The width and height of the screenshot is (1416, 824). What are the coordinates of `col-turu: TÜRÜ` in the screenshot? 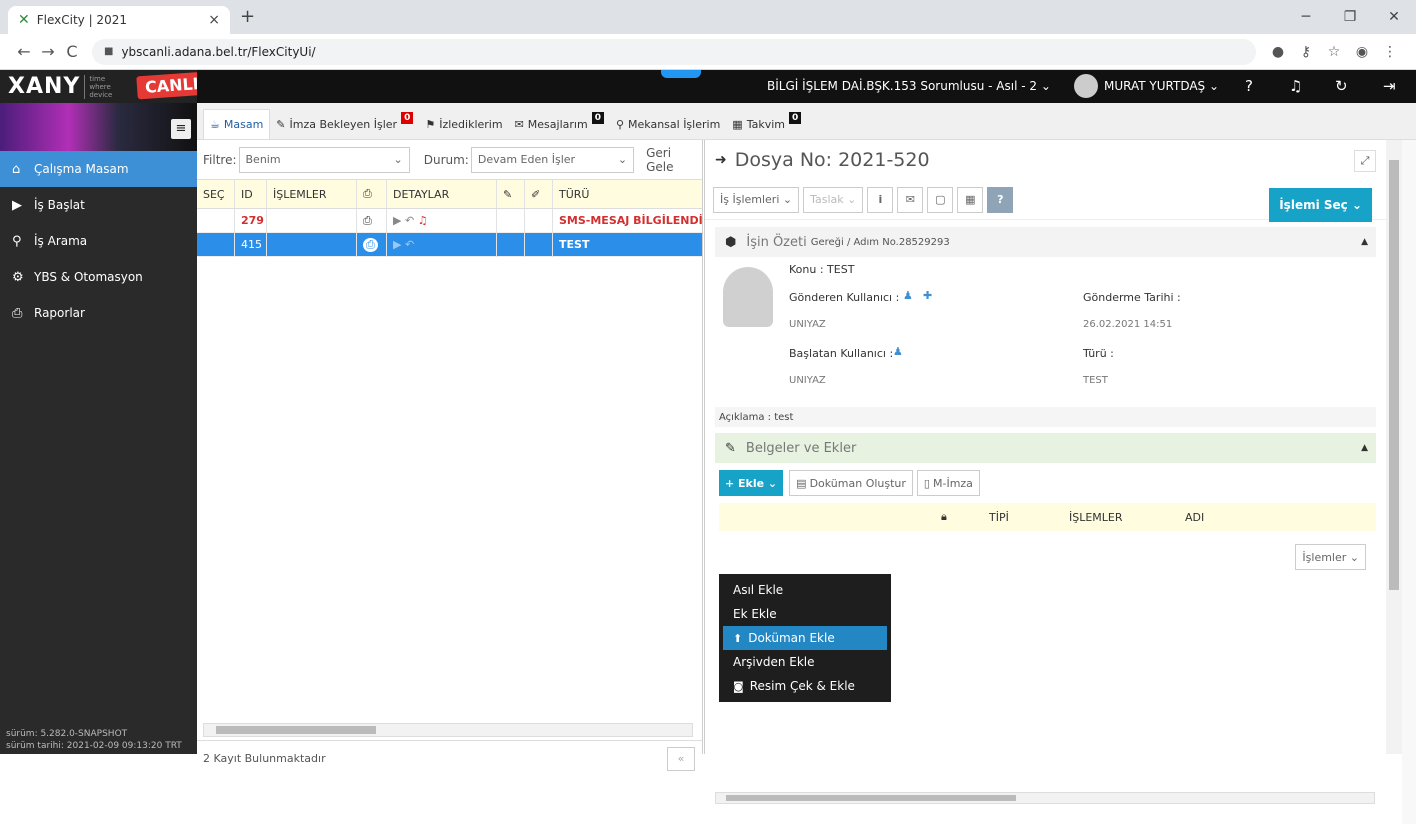 It's located at (627, 194).